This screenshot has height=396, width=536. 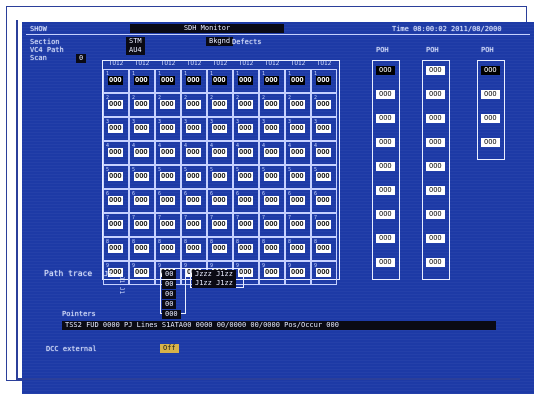 I want to click on scan-value: 0, so click(x=81, y=58).